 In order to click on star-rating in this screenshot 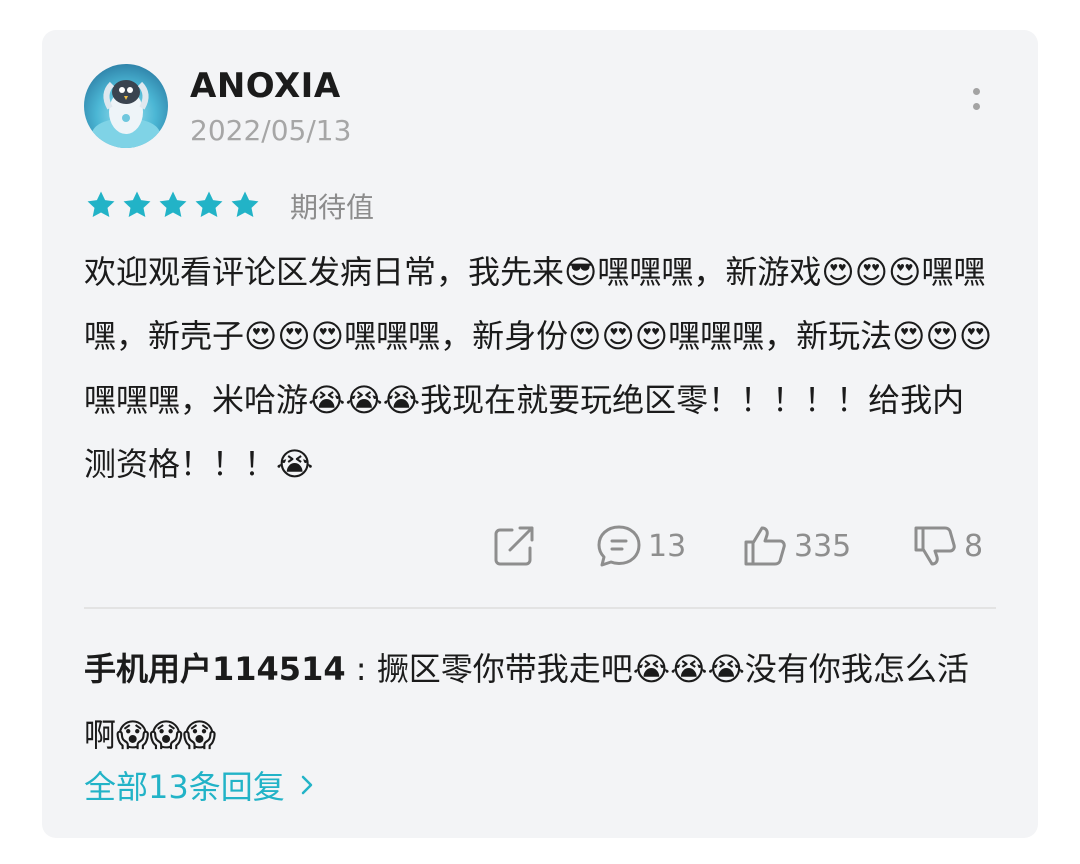, I will do `click(173, 205)`.